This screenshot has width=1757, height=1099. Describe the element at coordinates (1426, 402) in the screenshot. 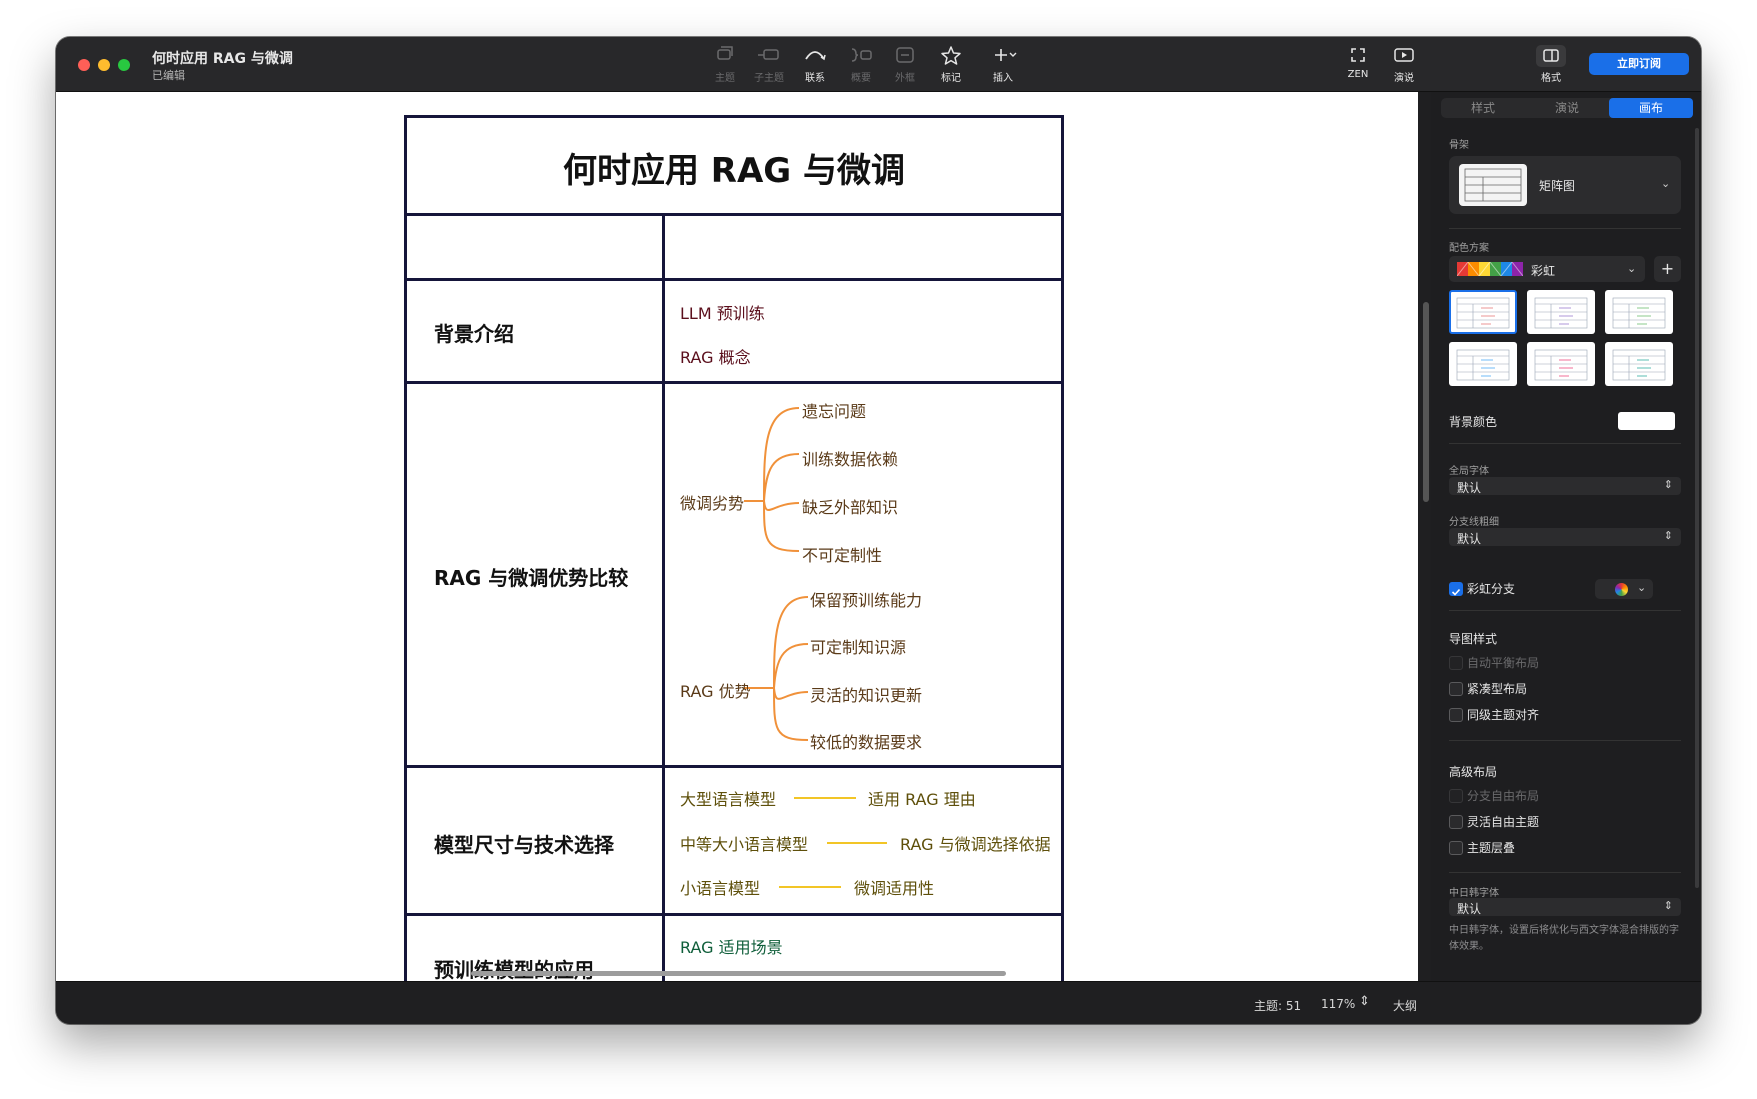

I see `canvas-vertical-scrollbar` at that location.